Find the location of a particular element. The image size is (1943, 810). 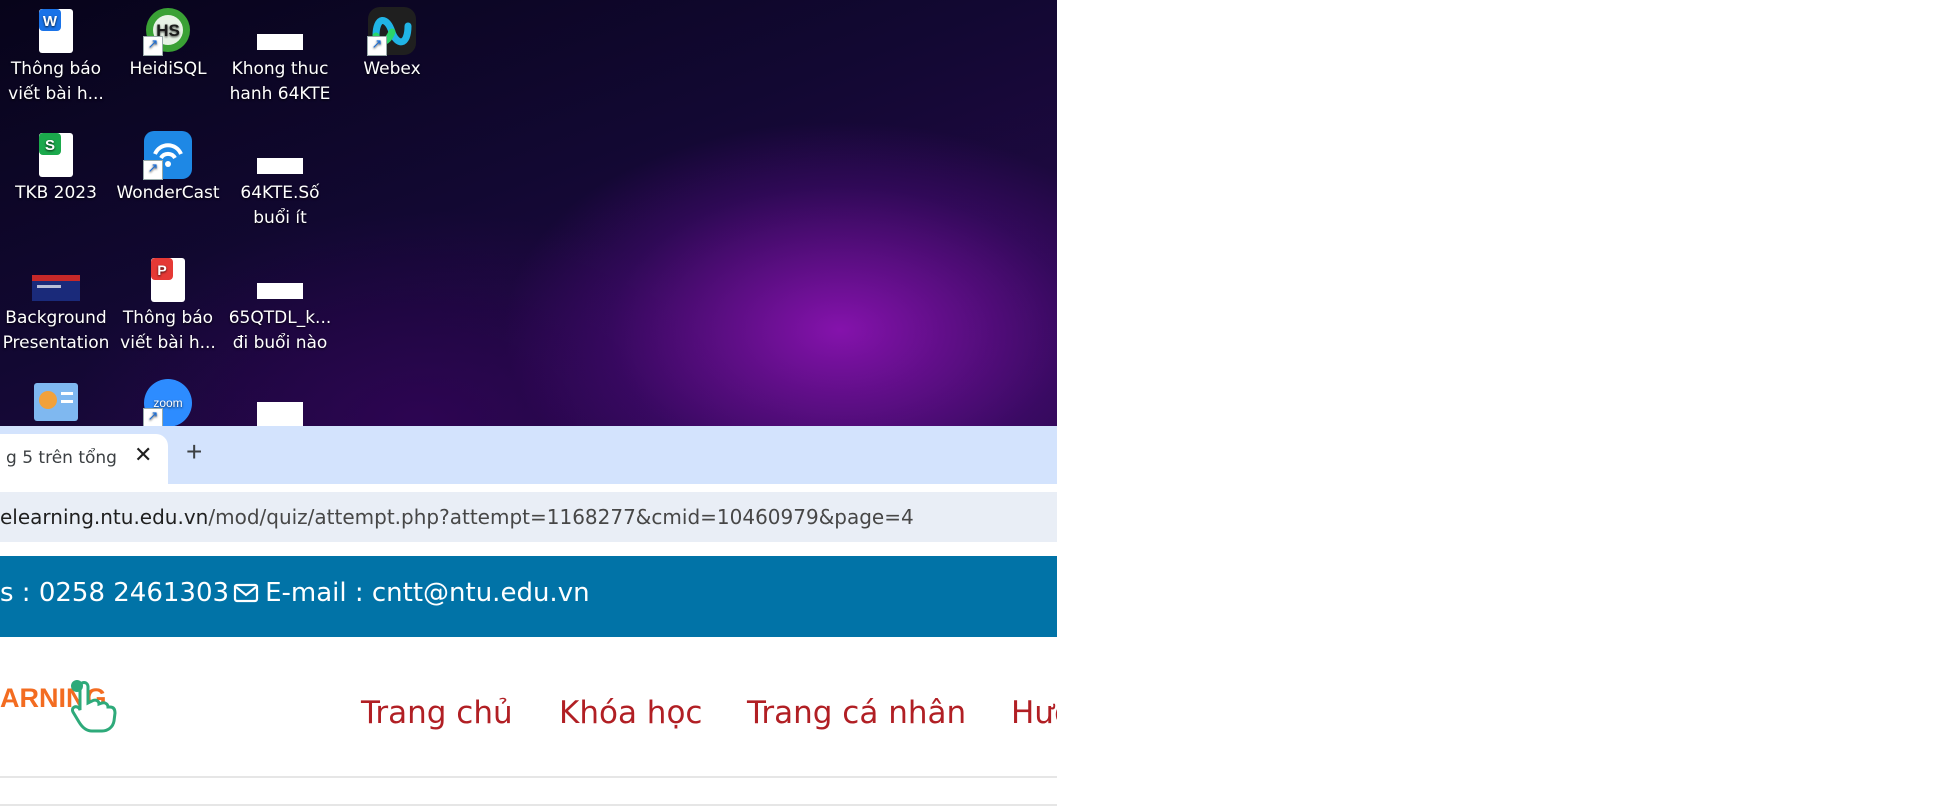

nav-guide: Hướ is located at coordinates (1034, 713).